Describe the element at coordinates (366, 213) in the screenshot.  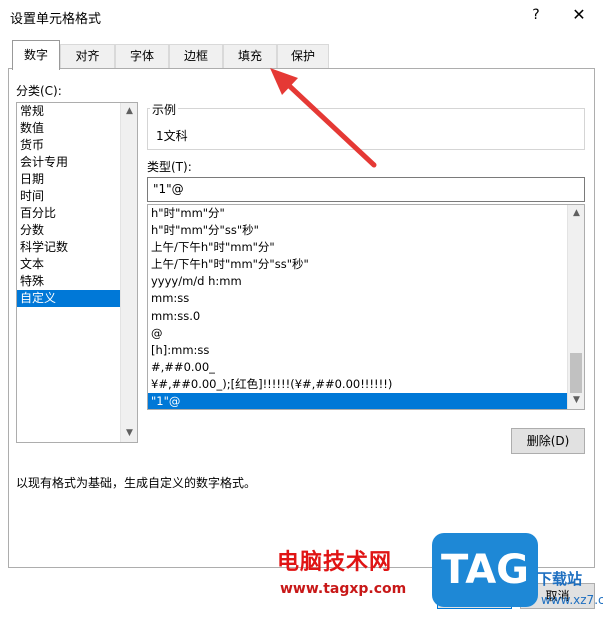
I see `format-item: h"时"mm"分"` at that location.